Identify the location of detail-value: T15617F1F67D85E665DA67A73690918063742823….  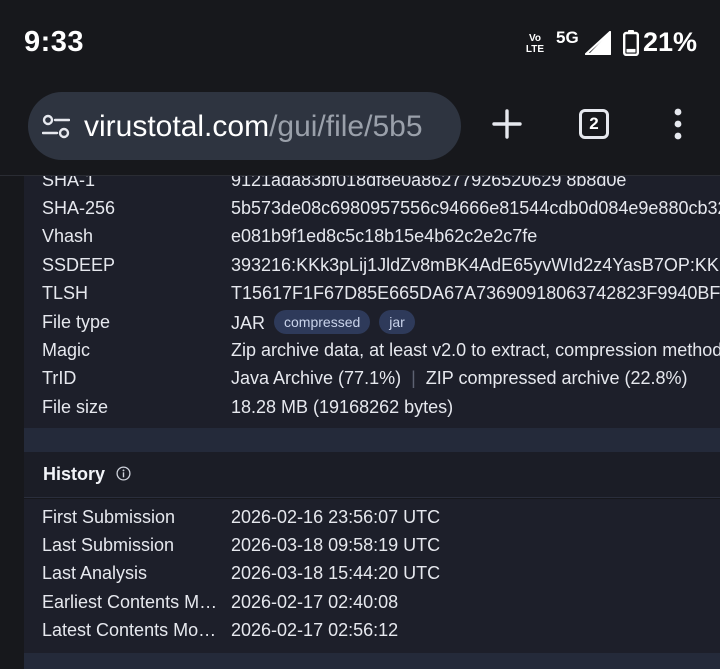
(475, 293).